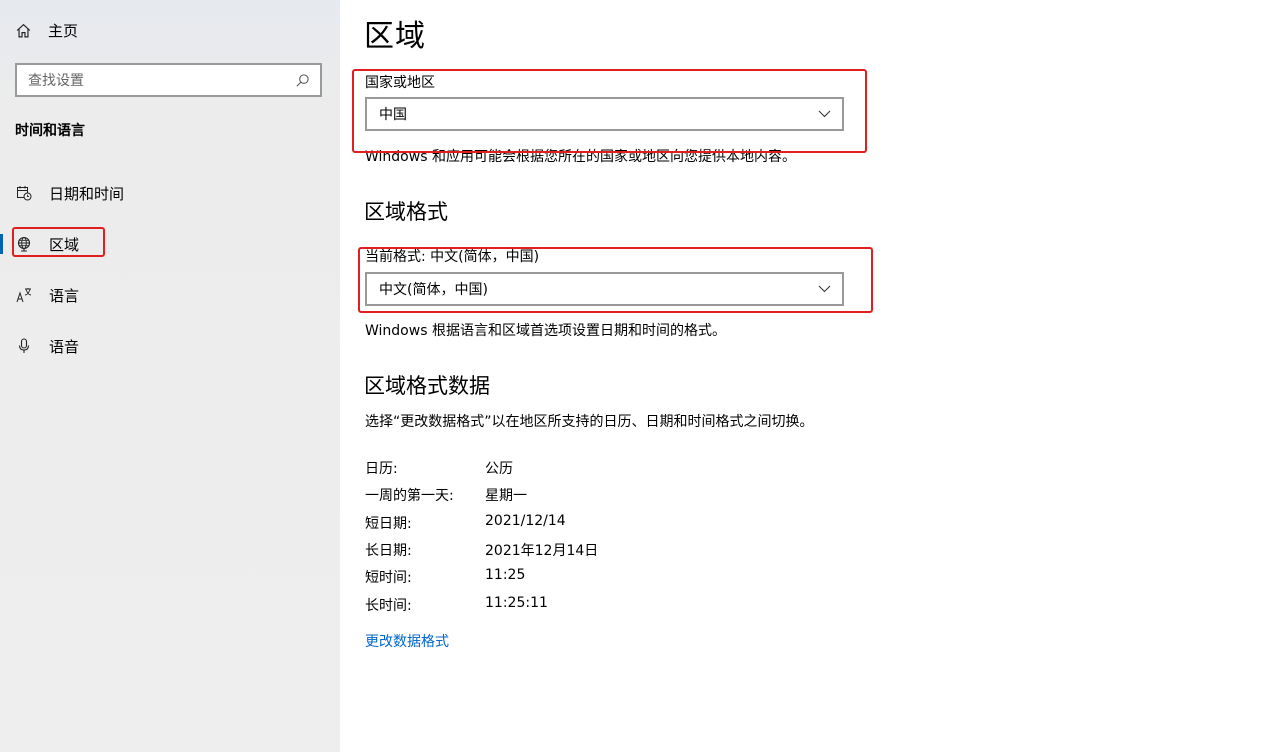 The width and height of the screenshot is (1271, 752). What do you see at coordinates (24, 193) in the screenshot?
I see `calendar-clock-icon` at bounding box center [24, 193].